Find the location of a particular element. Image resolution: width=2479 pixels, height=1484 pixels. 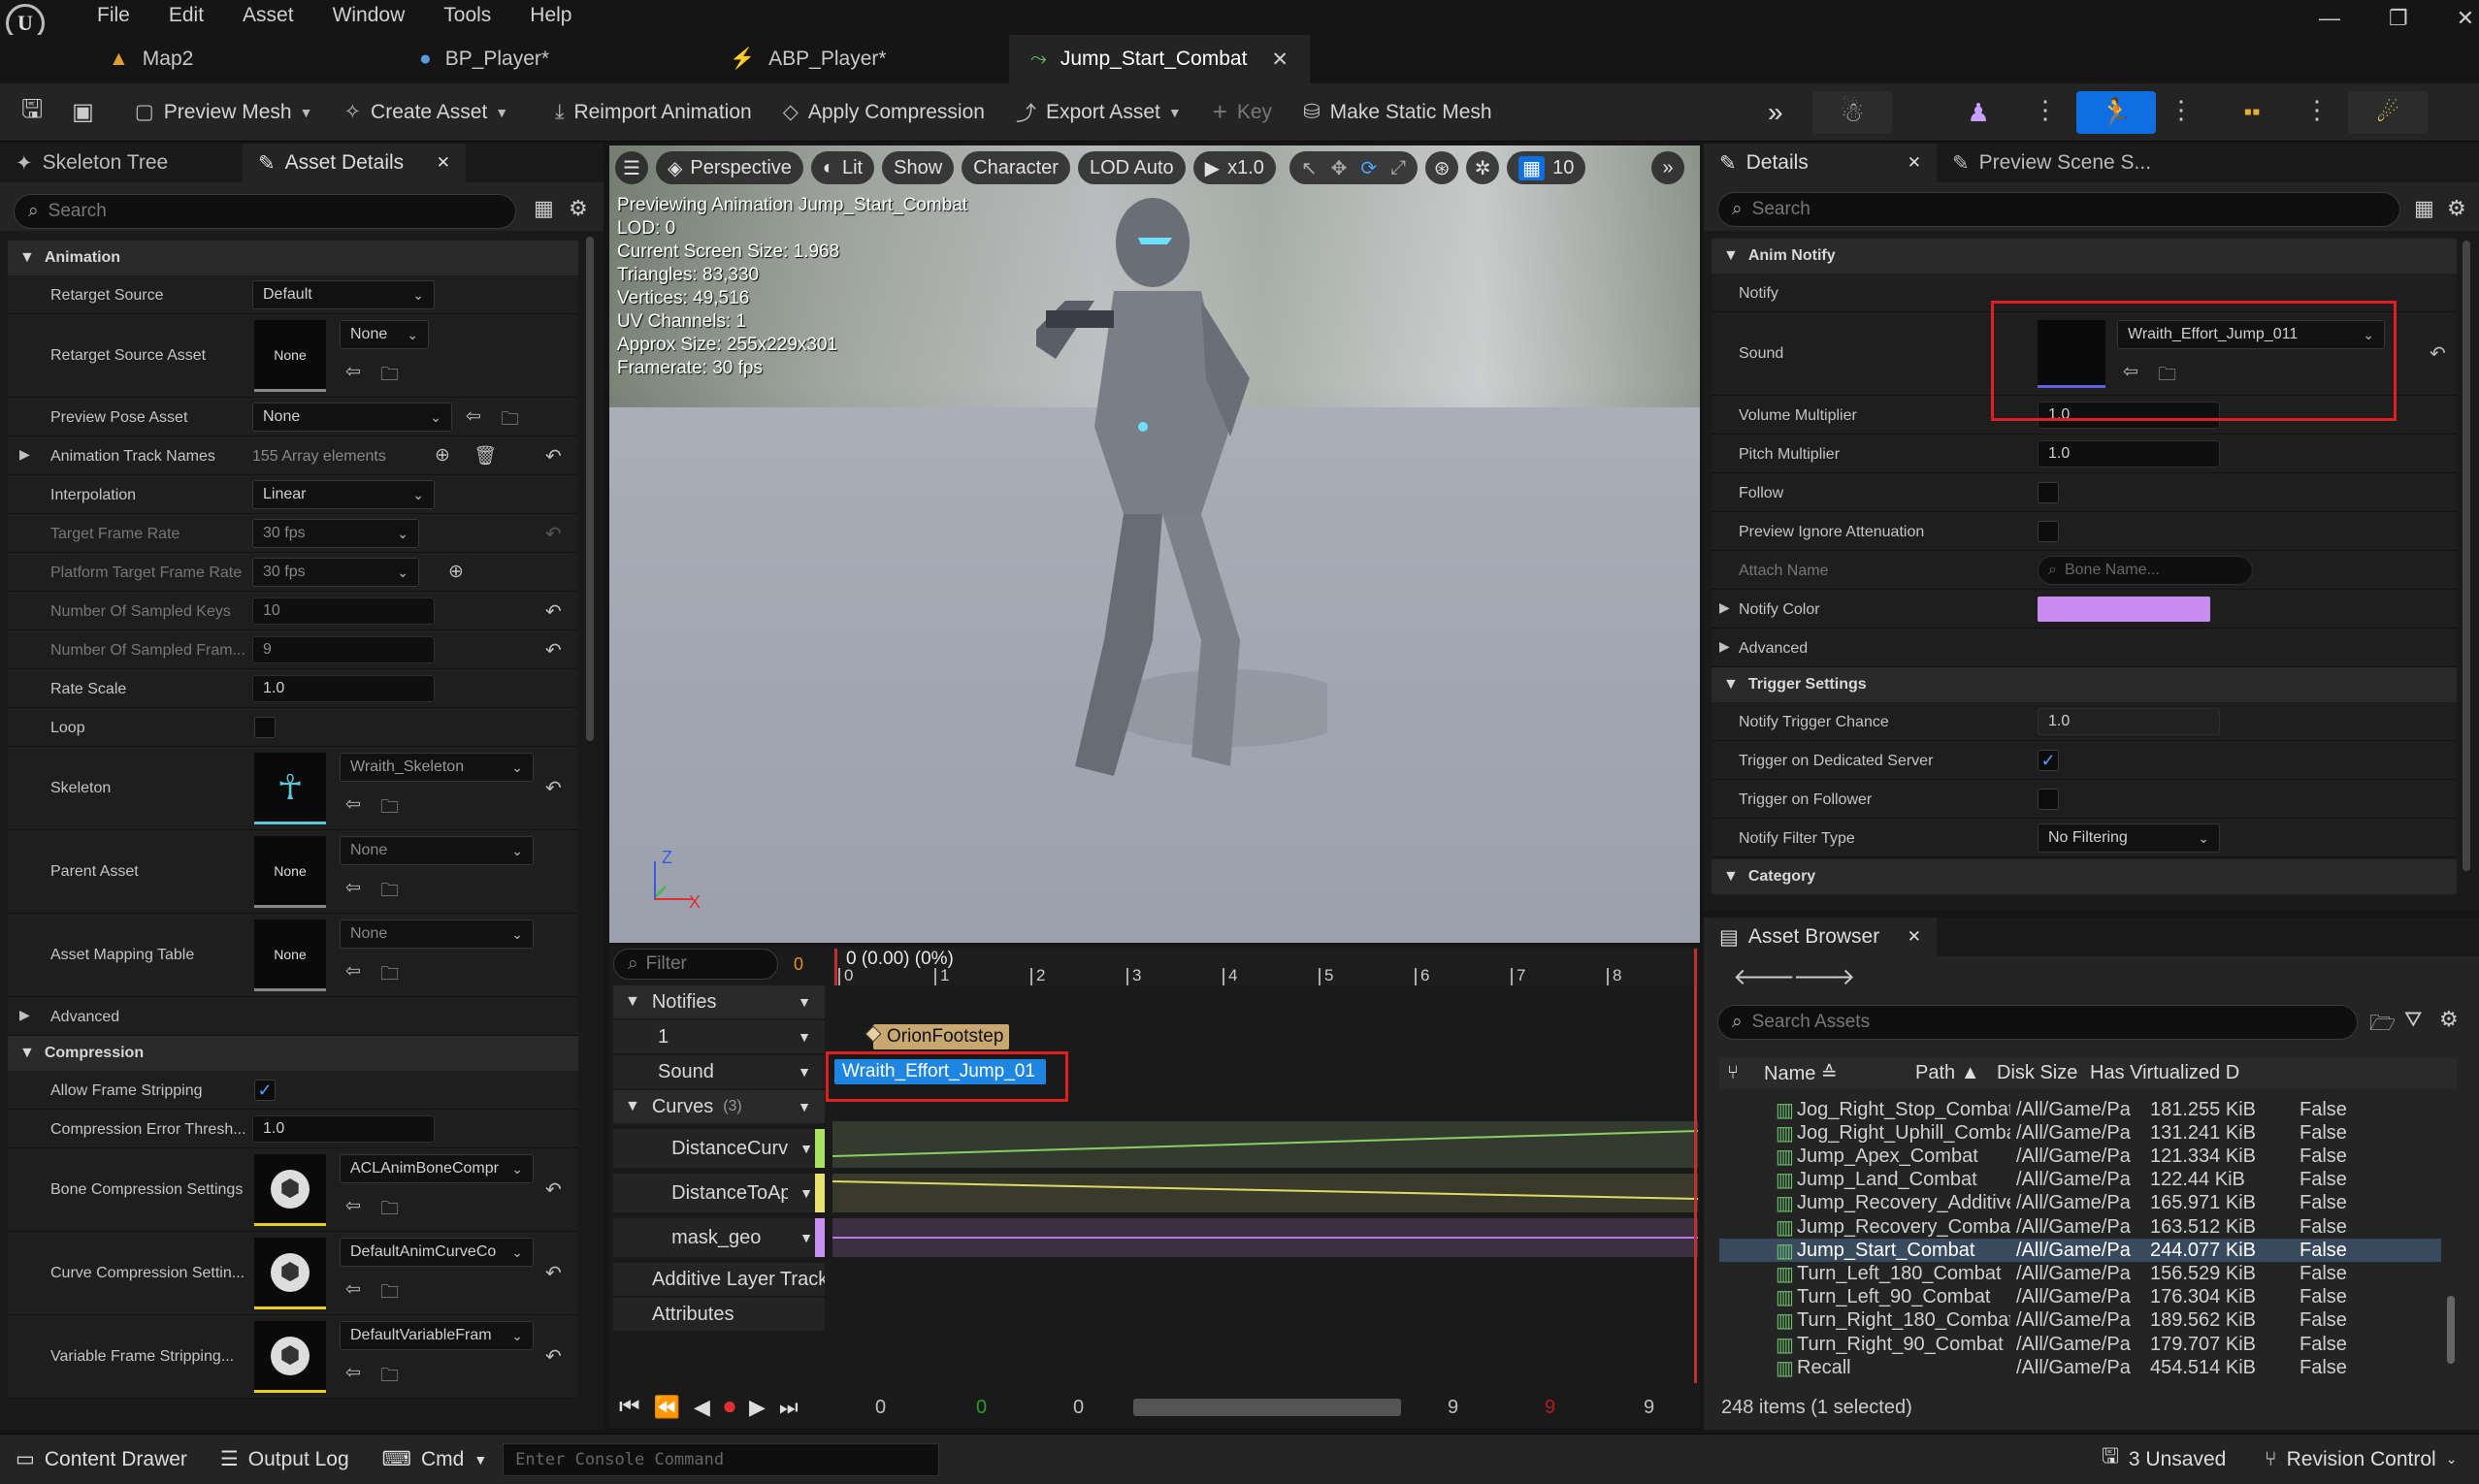

filter-icon: ⛛ is located at coordinates (2413, 1020).